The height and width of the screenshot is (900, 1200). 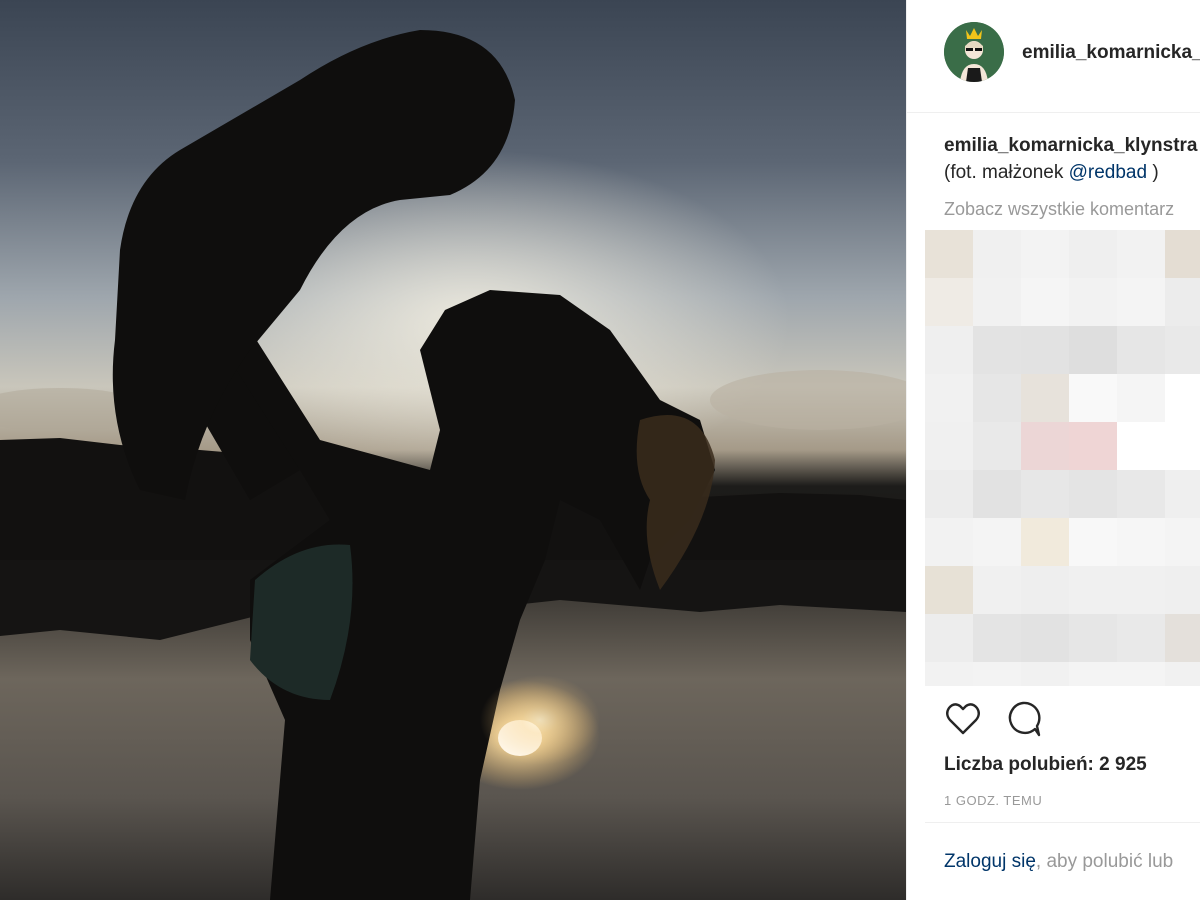 What do you see at coordinates (1024, 720) in the screenshot?
I see `comment-icon` at bounding box center [1024, 720].